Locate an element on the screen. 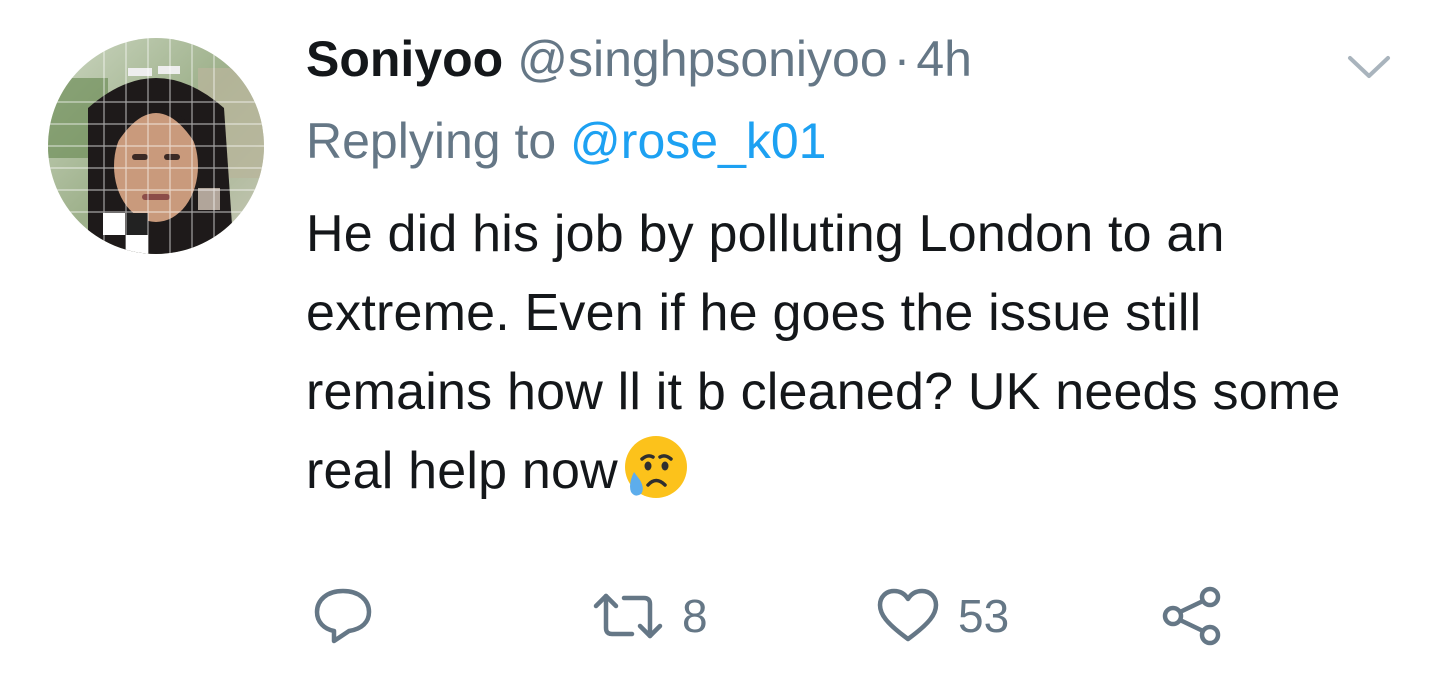 This screenshot has width=1440, height=694. replying-to: Replying to @rose_k01 is located at coordinates (566, 141).